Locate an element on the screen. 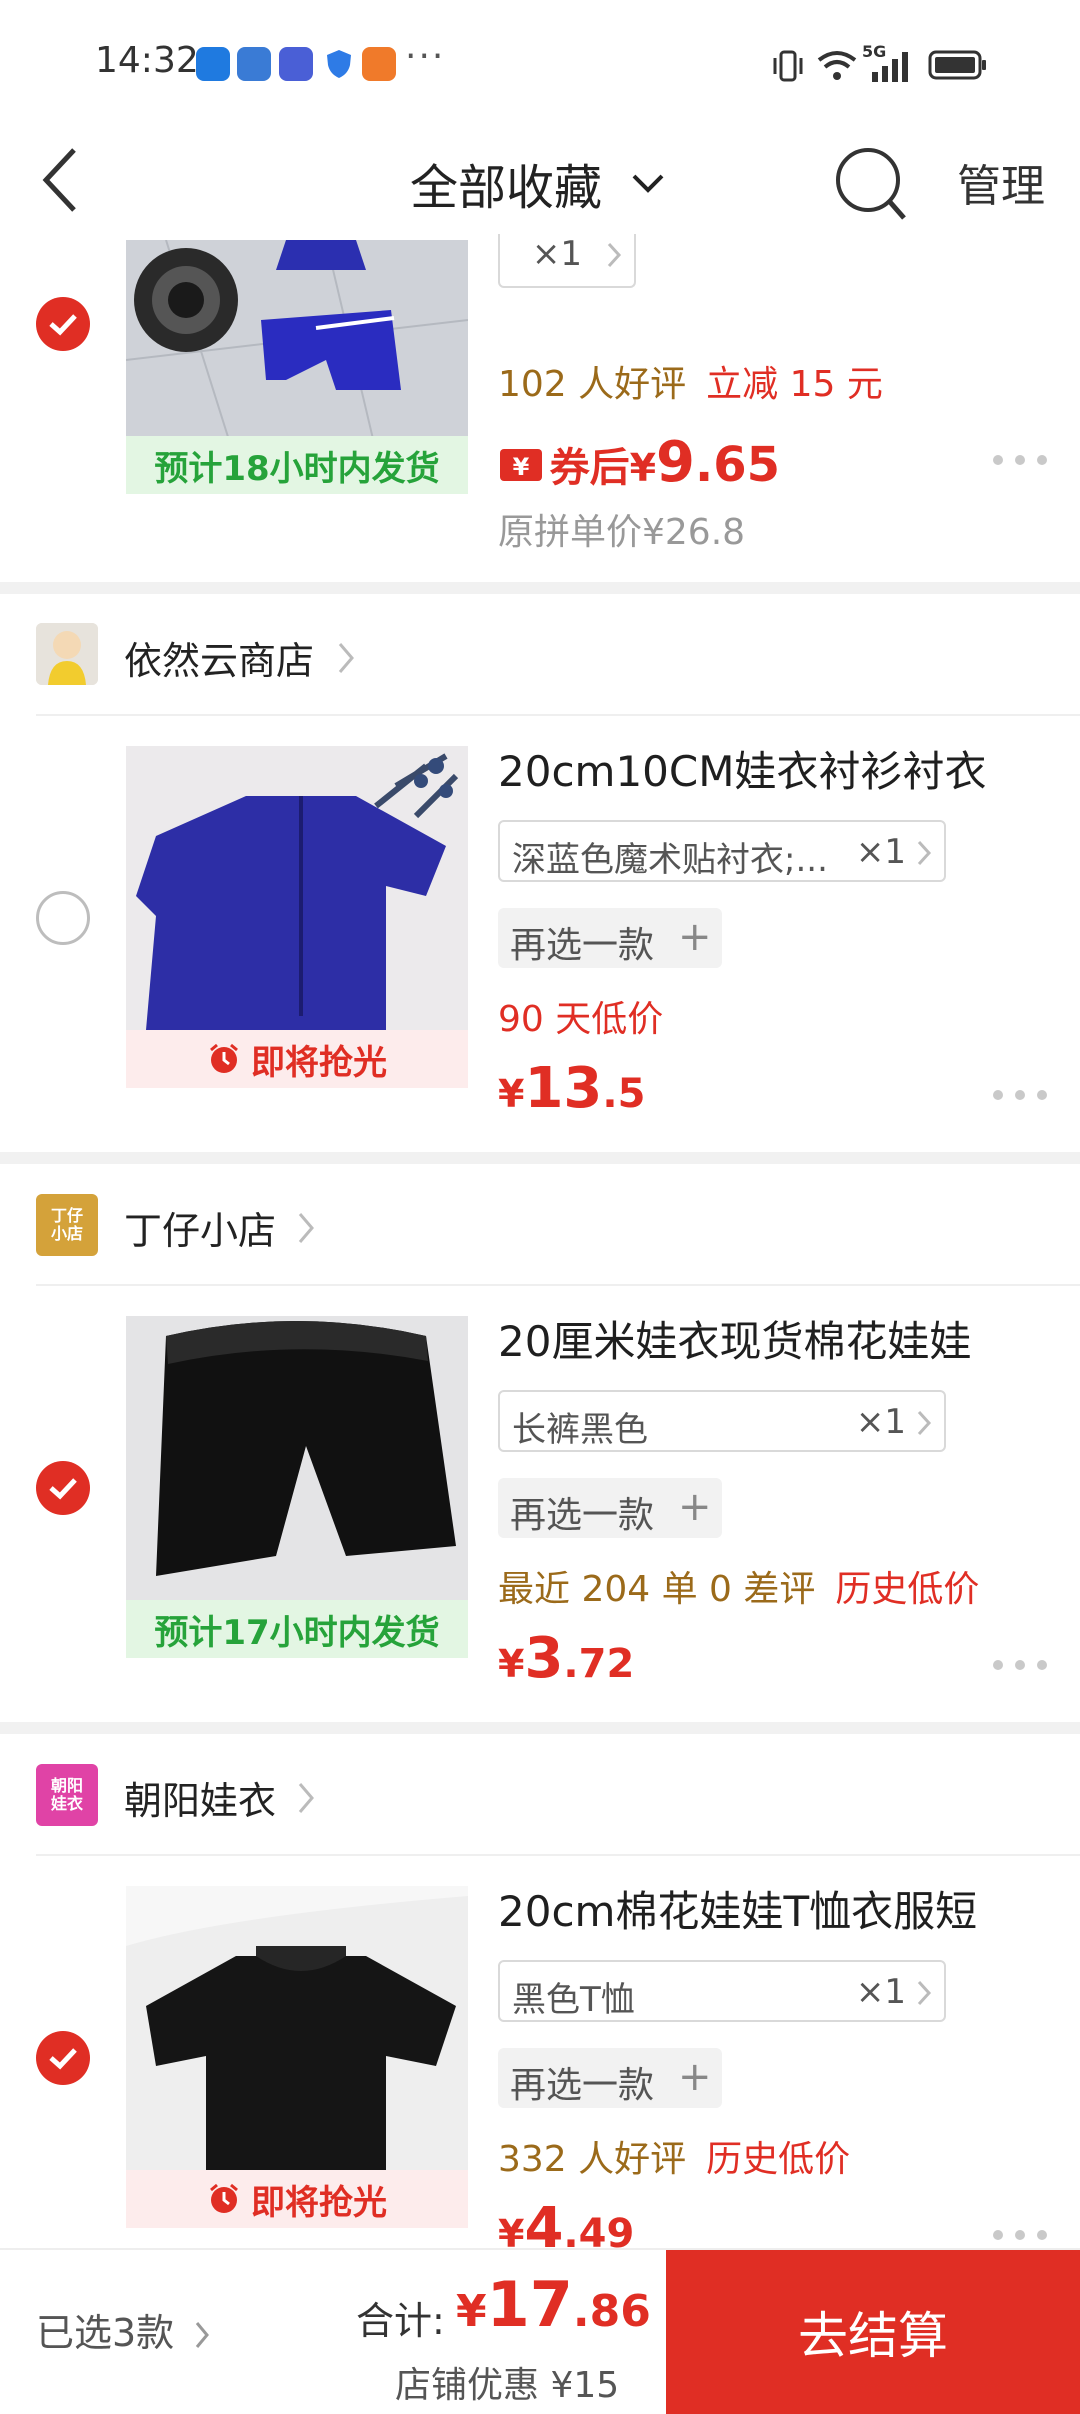  coupon-icon: ¥ is located at coordinates (521, 465).